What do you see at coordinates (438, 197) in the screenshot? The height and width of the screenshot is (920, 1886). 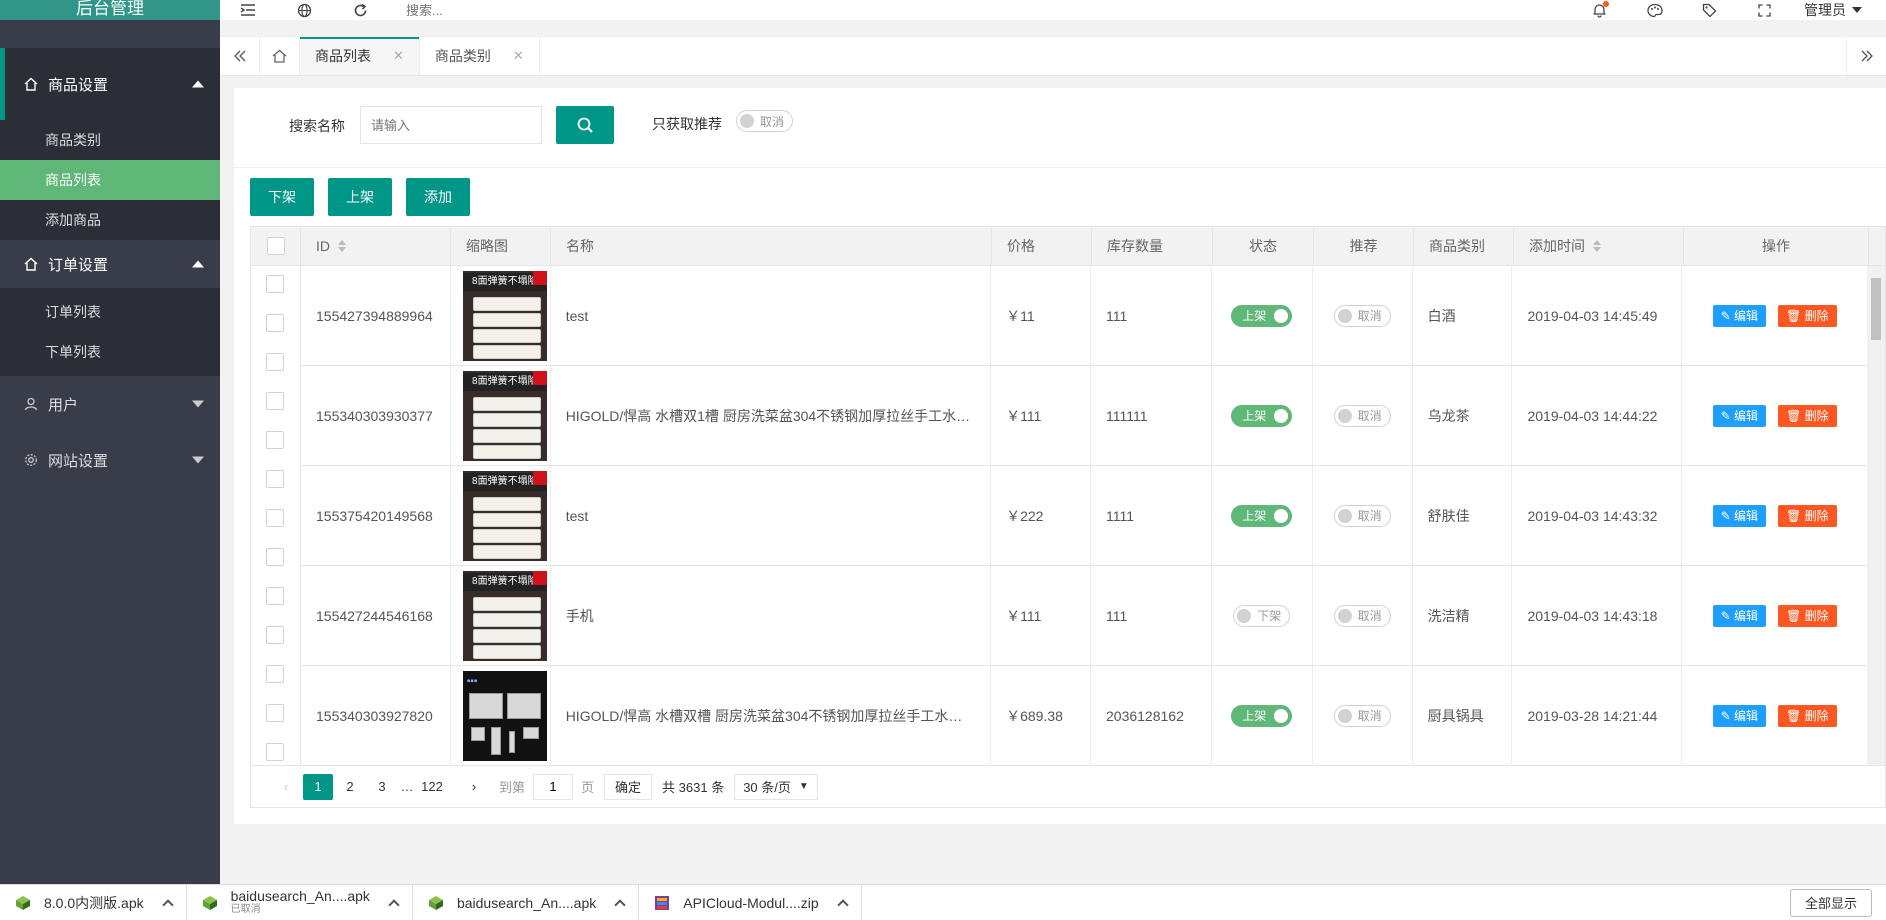 I see `add-button: 添加` at bounding box center [438, 197].